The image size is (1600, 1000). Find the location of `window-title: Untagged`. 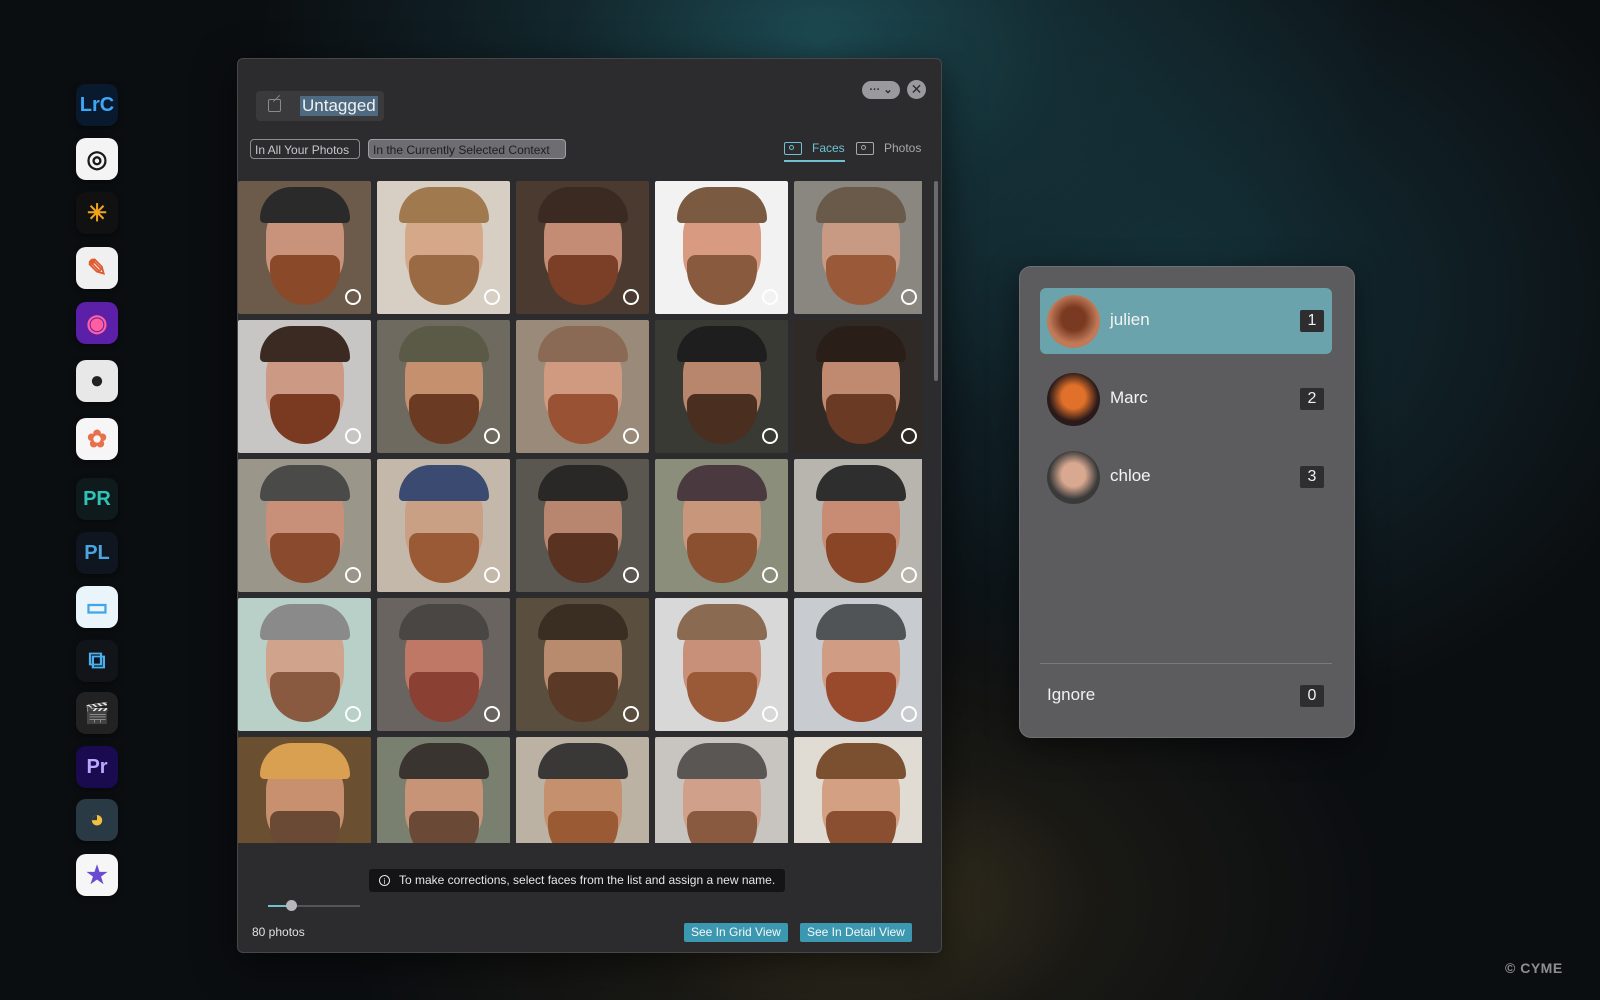

window-title: Untagged is located at coordinates (339, 106).